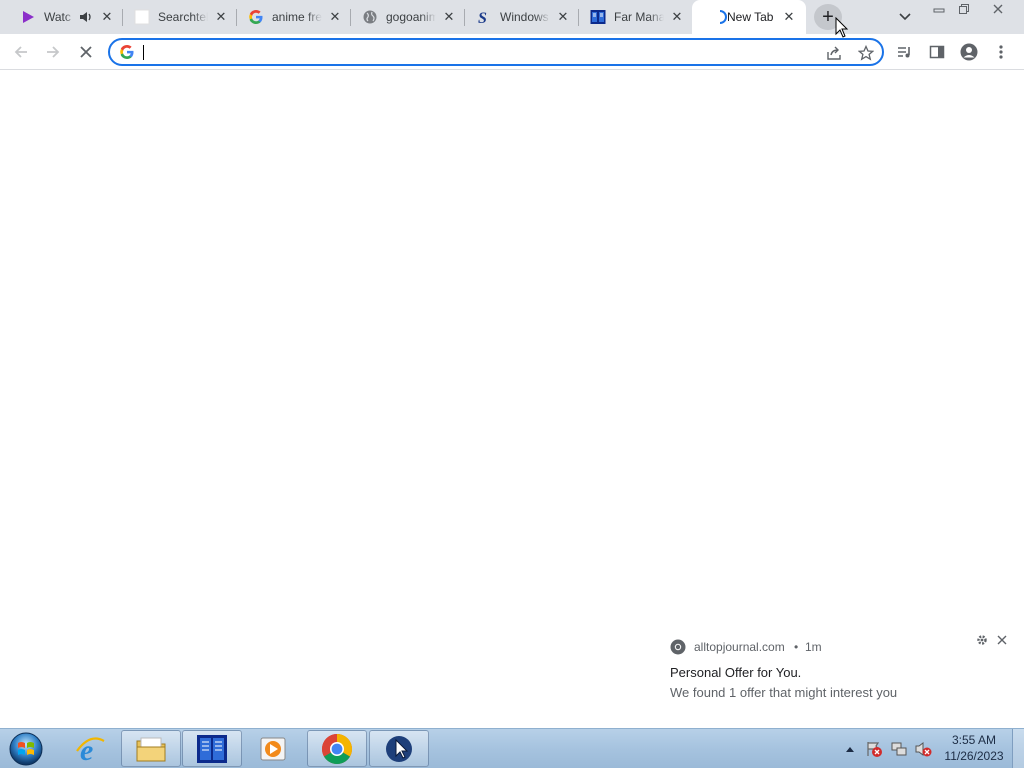 This screenshot has height=768, width=1024. Describe the element at coordinates (720, 17) in the screenshot. I see `loading-spinner-icon` at that location.